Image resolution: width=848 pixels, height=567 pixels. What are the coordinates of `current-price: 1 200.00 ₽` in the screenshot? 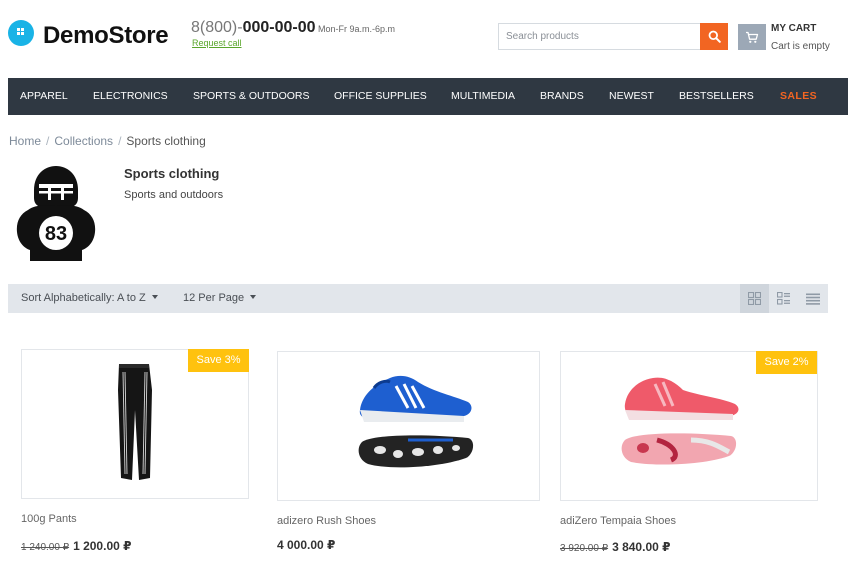 It's located at (102, 546).